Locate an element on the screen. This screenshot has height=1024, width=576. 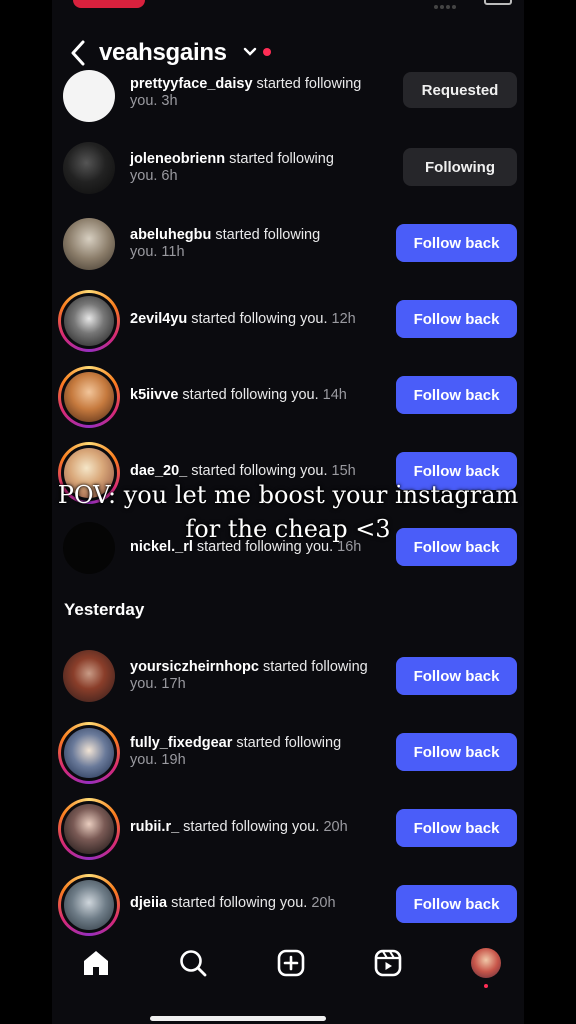
follower-username: abeluhegbu is located at coordinates (170, 235).